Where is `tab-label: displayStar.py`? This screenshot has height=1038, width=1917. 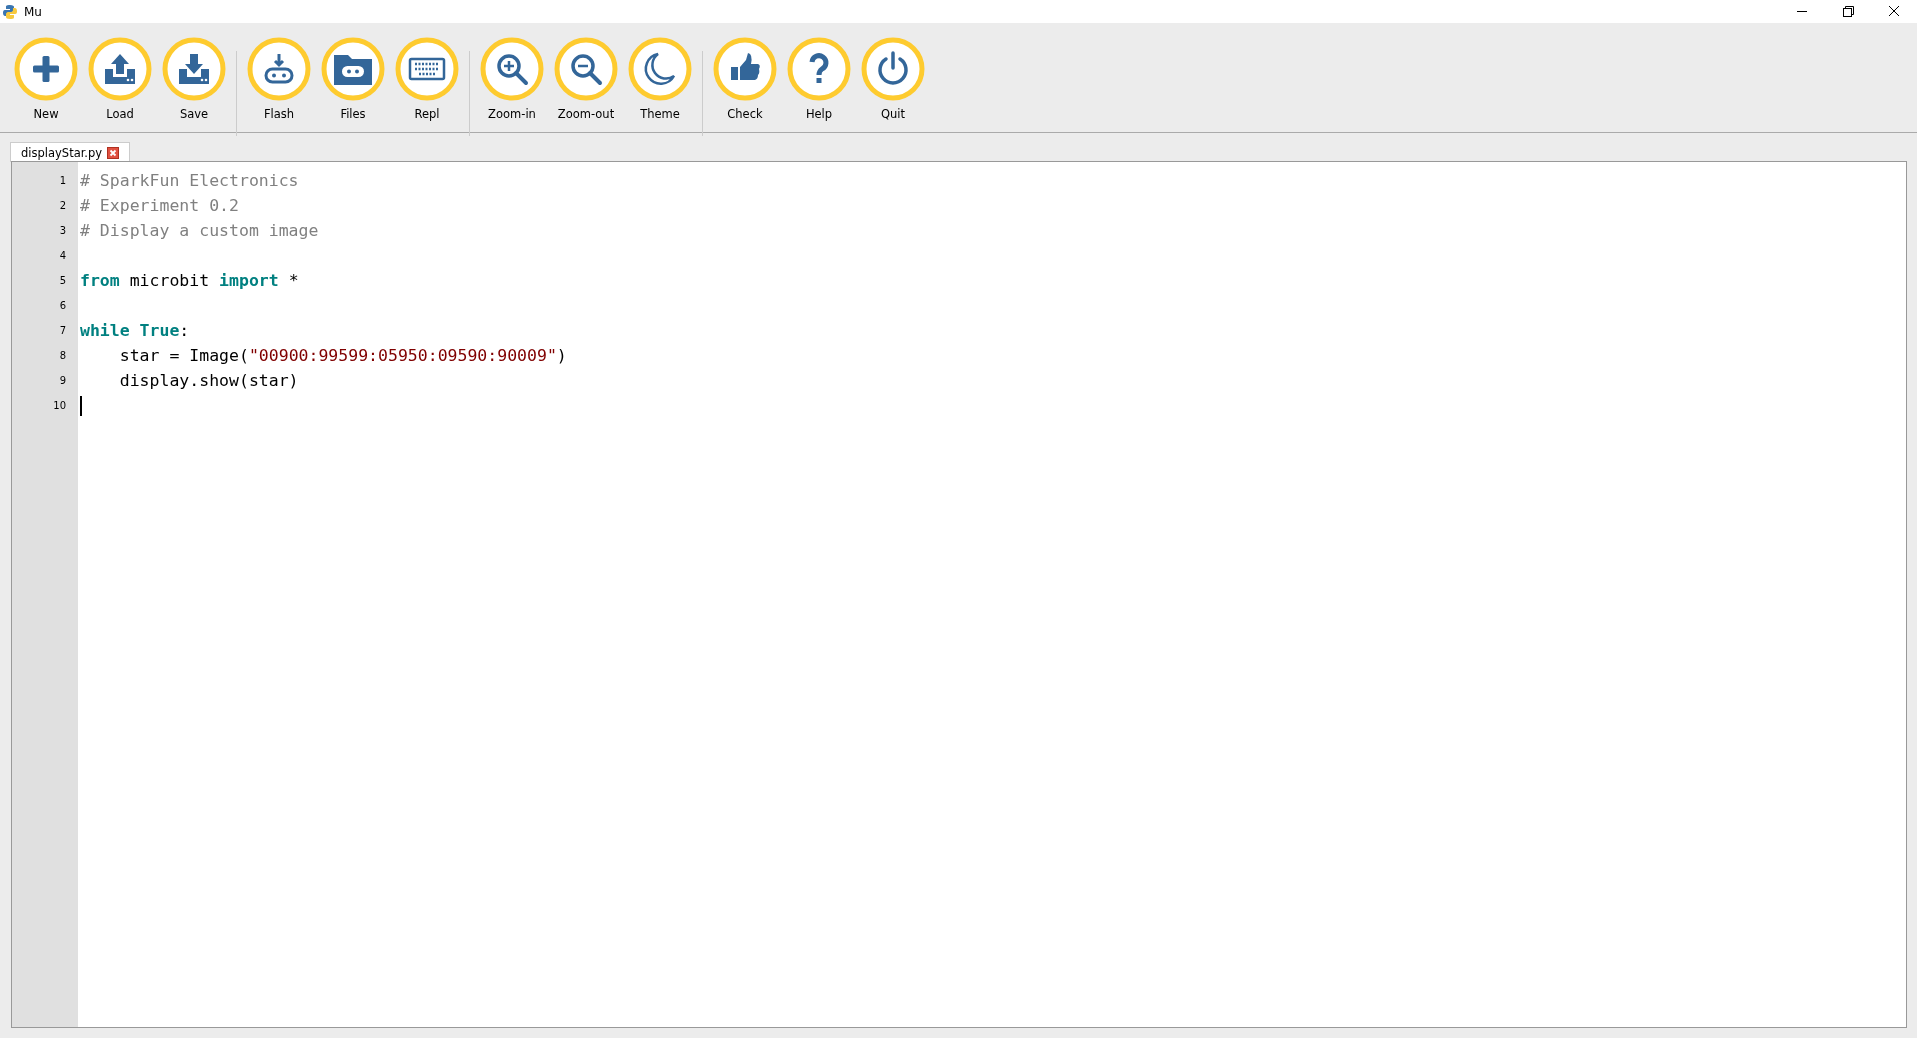
tab-label: displayStar.py is located at coordinates (62, 152).